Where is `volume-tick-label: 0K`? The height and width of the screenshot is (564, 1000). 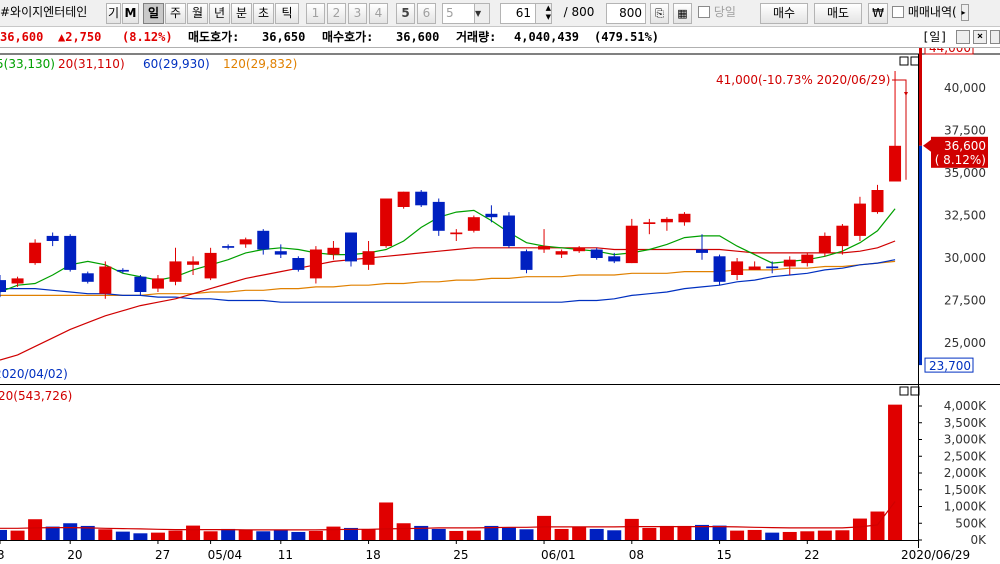 volume-tick-label: 0K is located at coordinates (978, 540).